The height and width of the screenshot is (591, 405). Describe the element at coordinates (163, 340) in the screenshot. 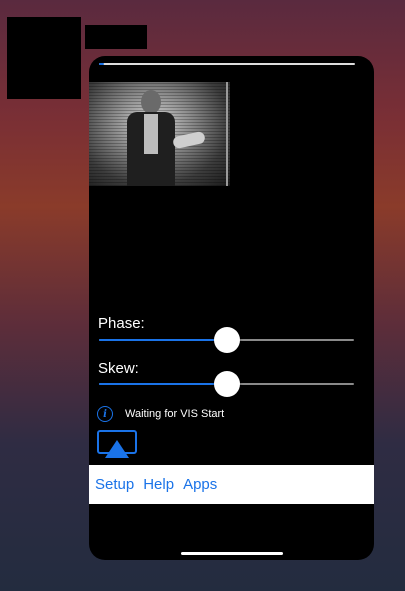

I see `phase-slider-fill` at that location.